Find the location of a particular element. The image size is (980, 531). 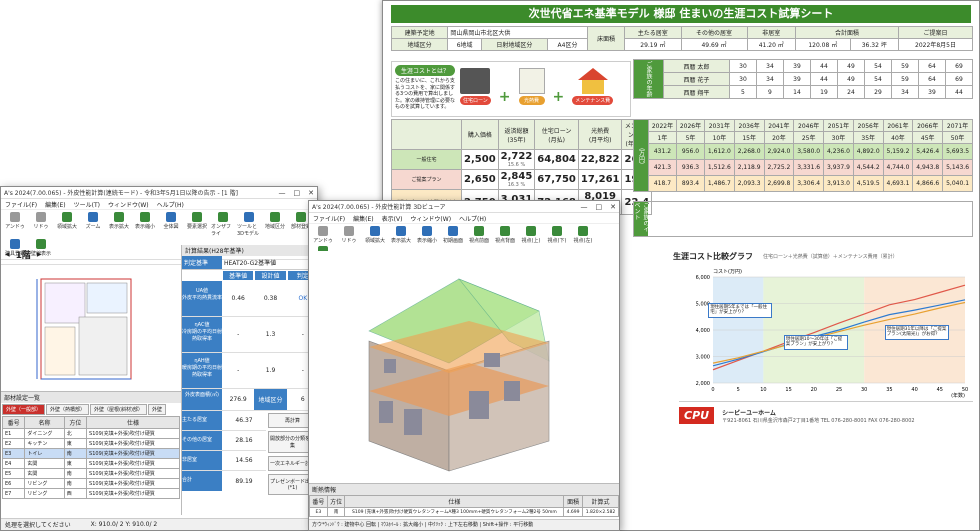

menu-item: 表示(V) is located at coordinates (392, 218).